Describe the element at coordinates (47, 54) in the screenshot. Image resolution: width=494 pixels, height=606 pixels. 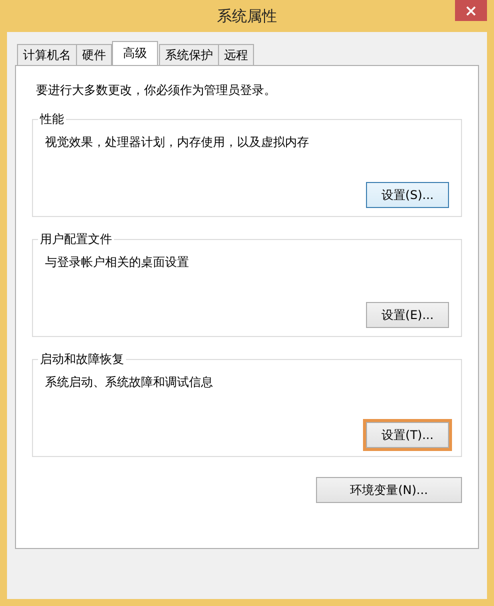
I see `tab: 计算机名` at that location.